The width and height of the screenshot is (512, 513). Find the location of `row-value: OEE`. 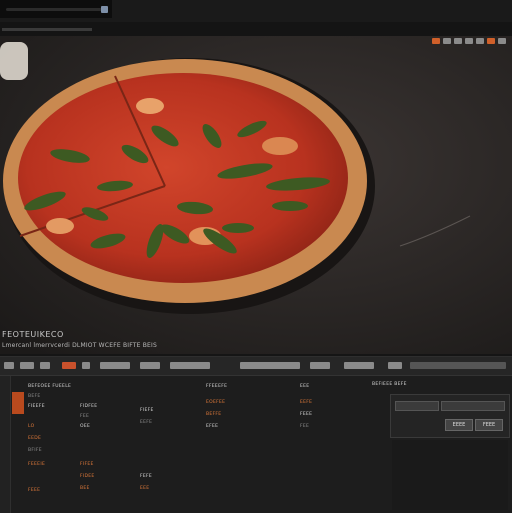

row-value: OEE is located at coordinates (85, 426).